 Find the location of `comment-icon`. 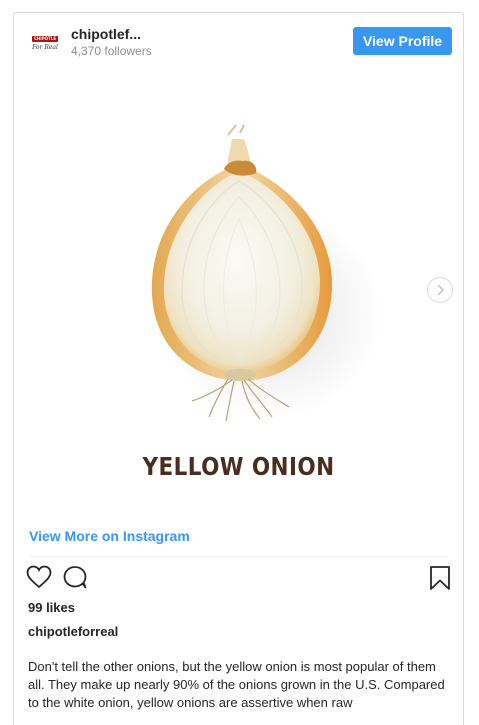

comment-icon is located at coordinates (75, 577).